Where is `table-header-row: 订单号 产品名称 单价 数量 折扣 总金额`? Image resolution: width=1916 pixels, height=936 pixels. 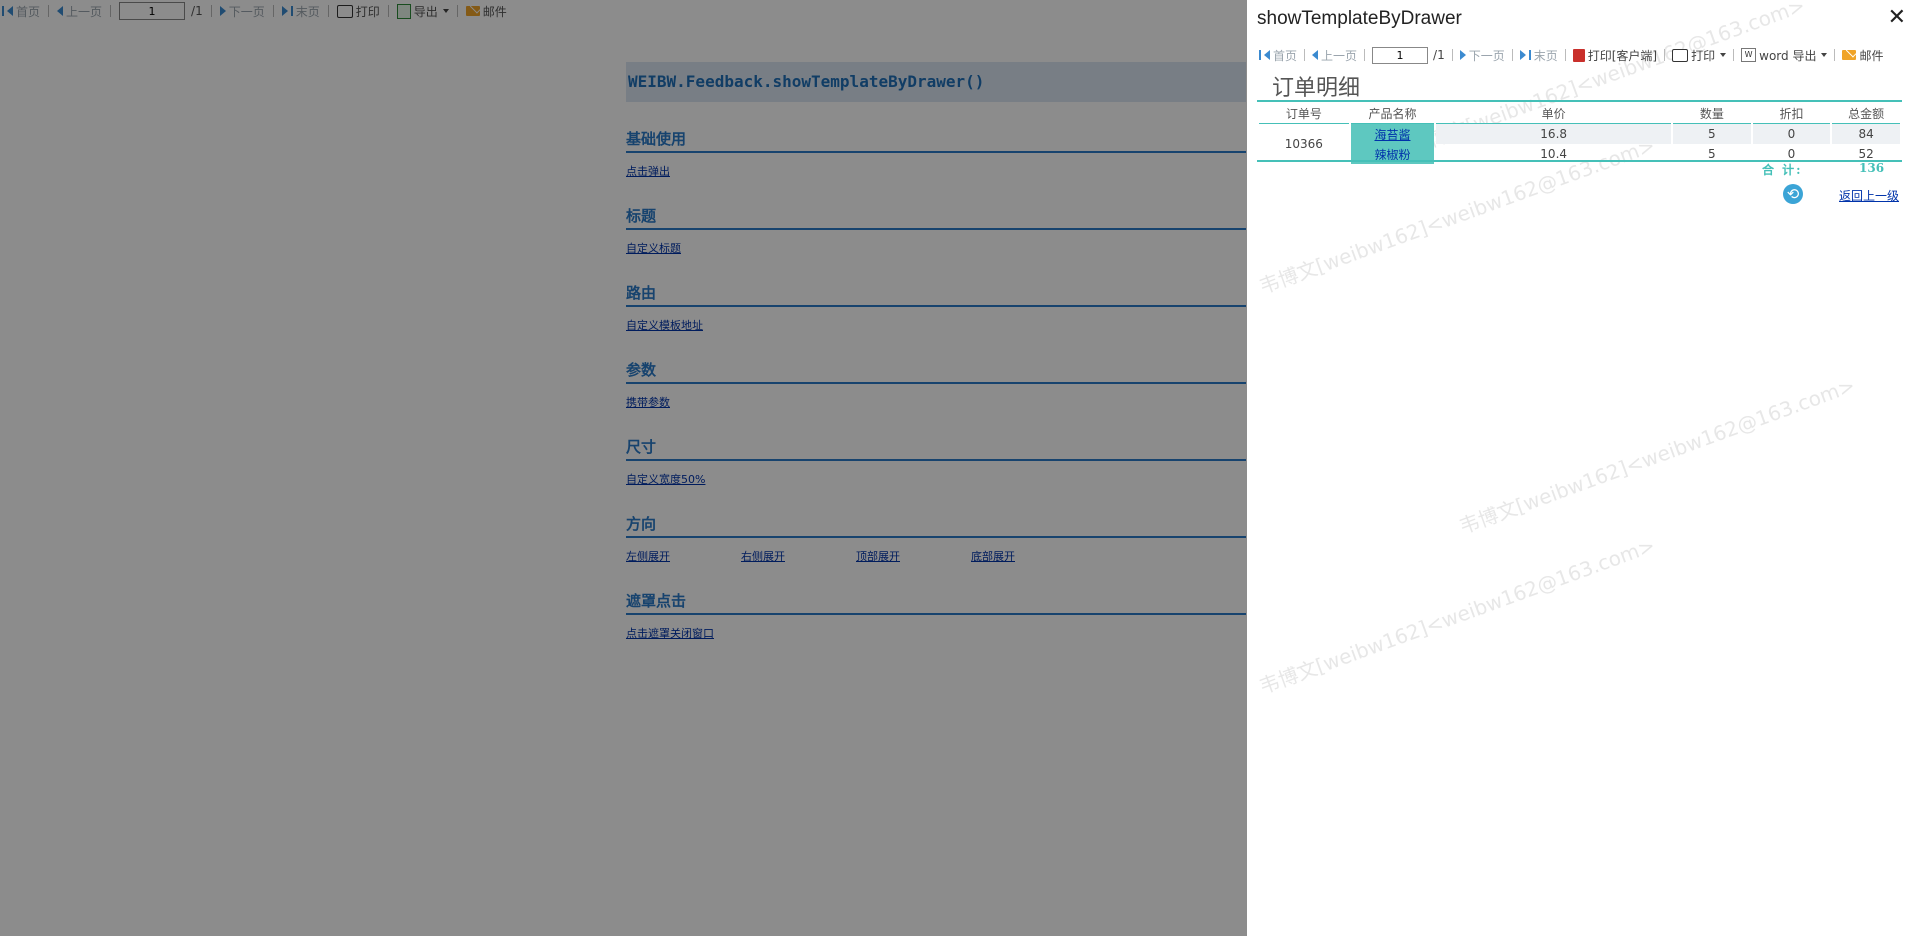 table-header-row: 订单号 产品名称 单价 数量 折扣 总金额 is located at coordinates (1579, 113).